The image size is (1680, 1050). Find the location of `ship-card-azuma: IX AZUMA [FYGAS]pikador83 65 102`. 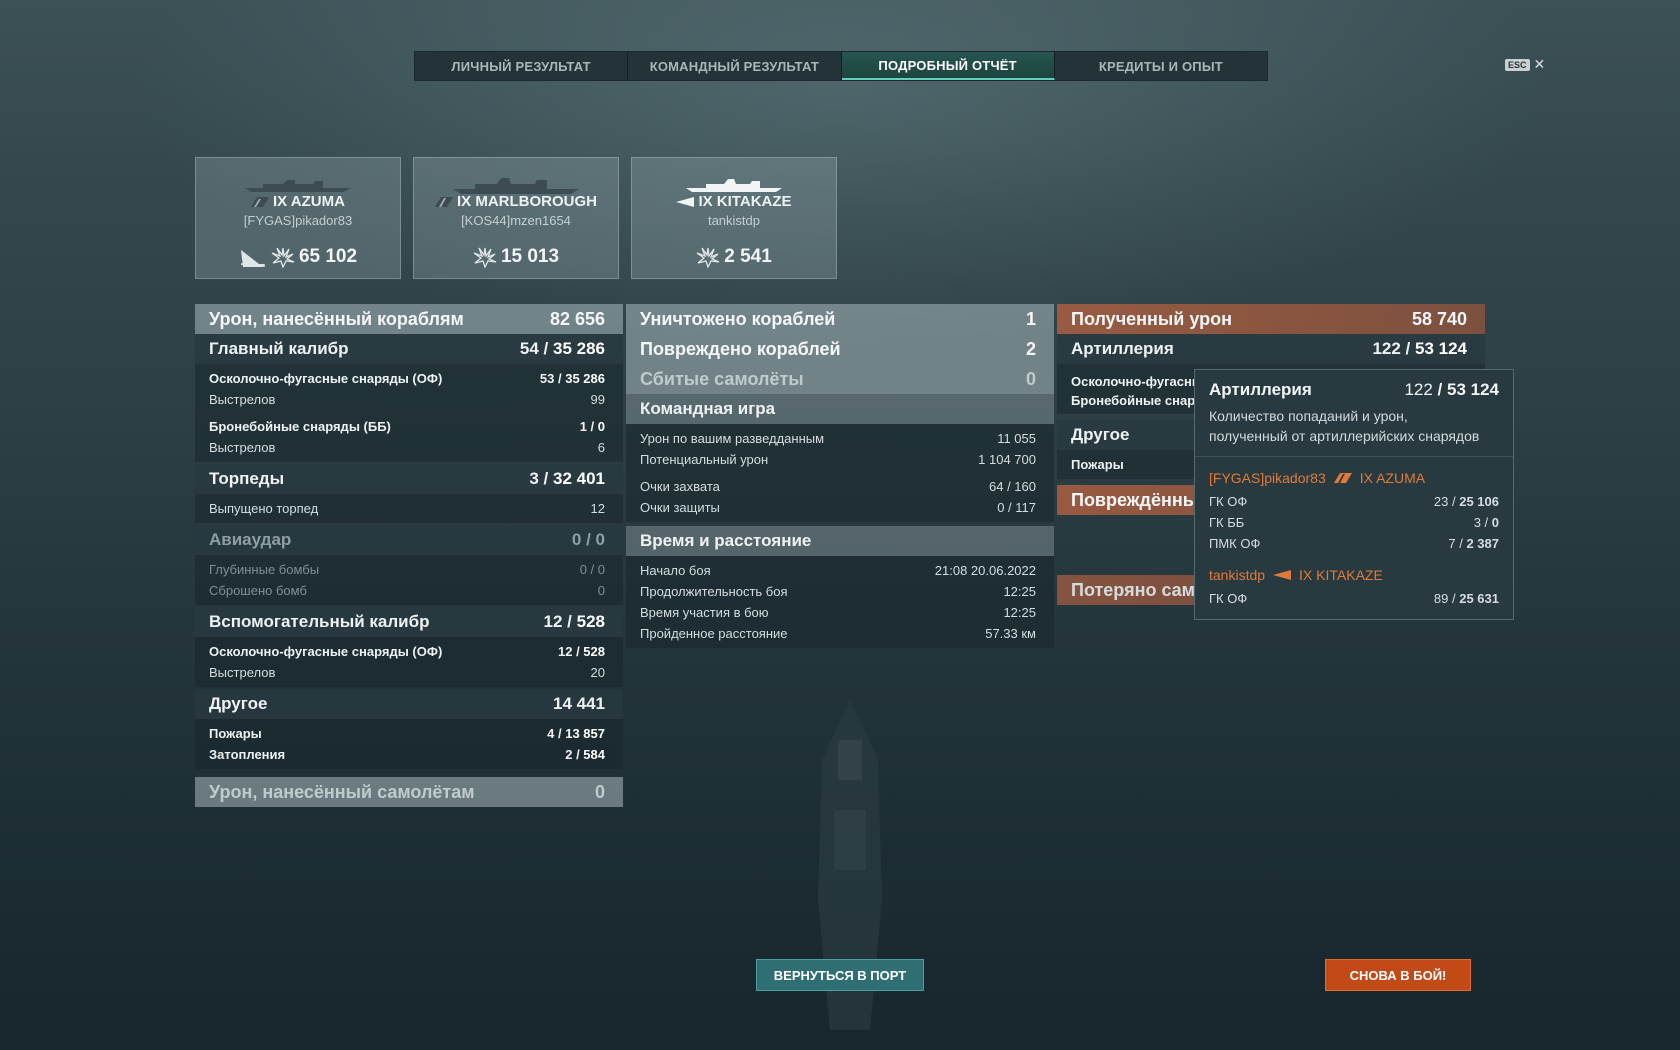

ship-card-azuma: IX AZUMA [FYGAS]pikador83 65 102 is located at coordinates (298, 218).